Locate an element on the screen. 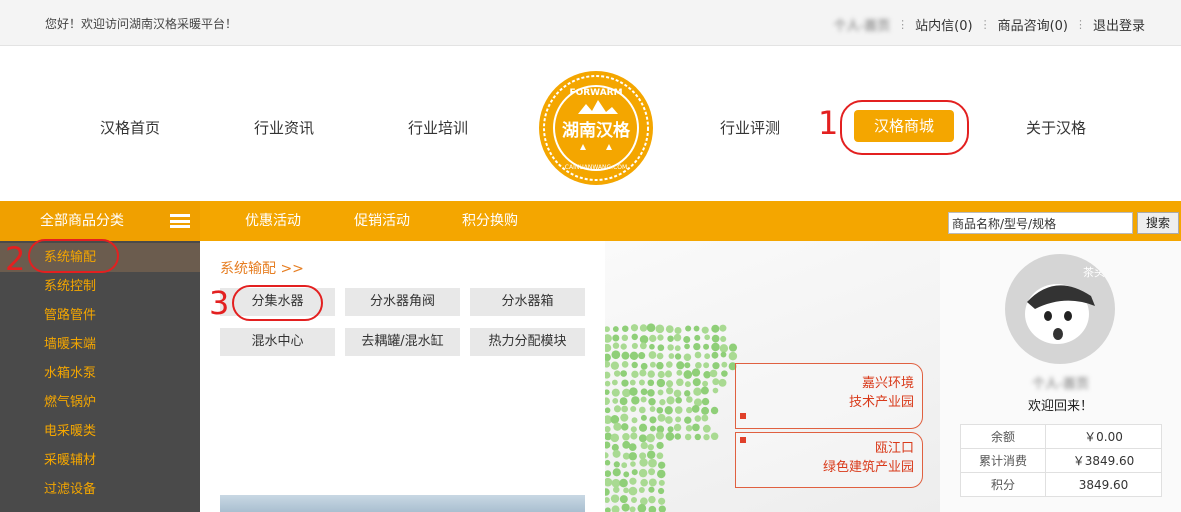 The image size is (1181, 512). avatar: 茶头猫 is located at coordinates (1060, 309).